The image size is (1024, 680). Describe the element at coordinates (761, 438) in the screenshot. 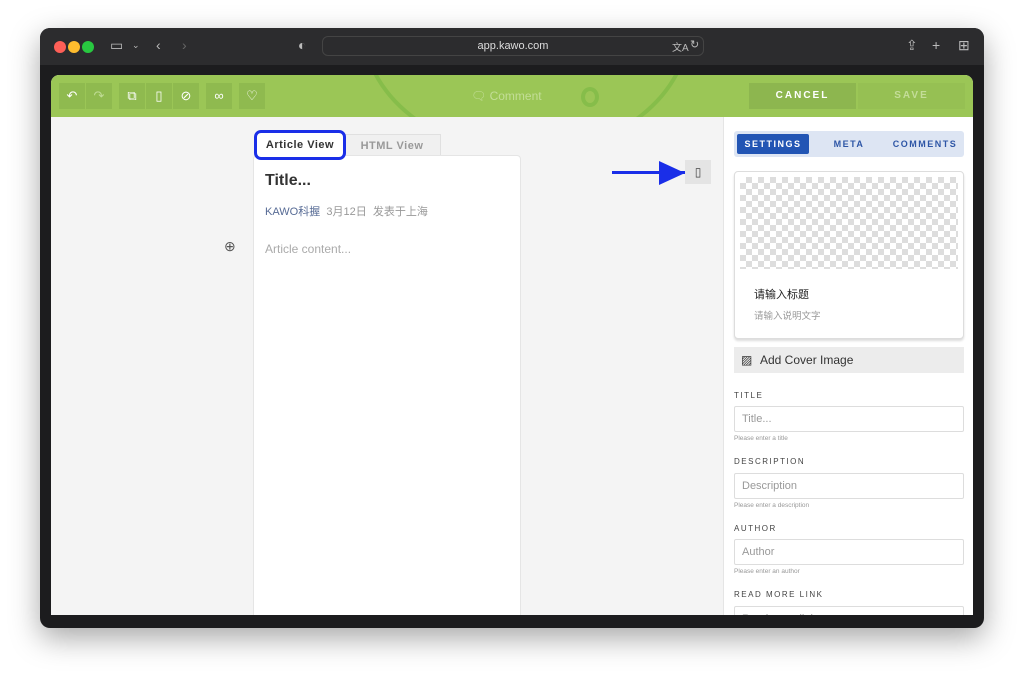

I see `title-hint: Please enter a title` at that location.